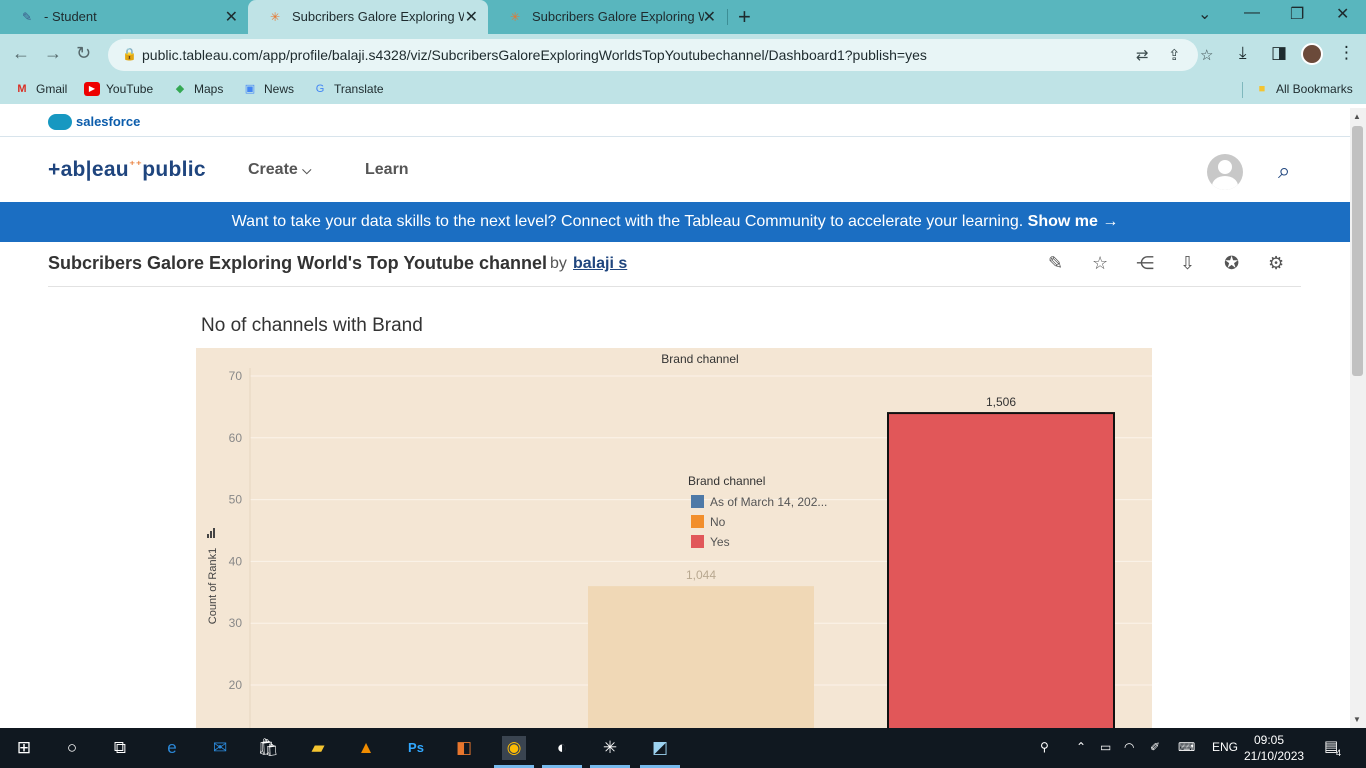  What do you see at coordinates (1284, 171) in the screenshot?
I see `search-icon: ⌕` at bounding box center [1284, 171].